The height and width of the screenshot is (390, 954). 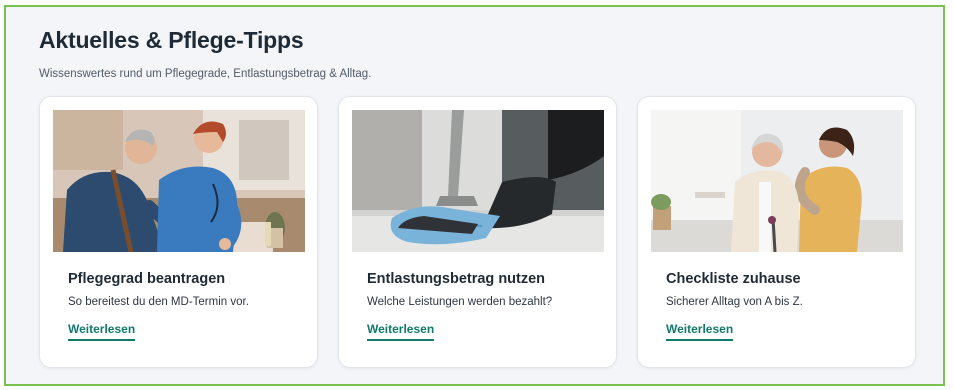 What do you see at coordinates (171, 40) in the screenshot?
I see `section-title: Aktuelles & Pflege-Tipps` at bounding box center [171, 40].